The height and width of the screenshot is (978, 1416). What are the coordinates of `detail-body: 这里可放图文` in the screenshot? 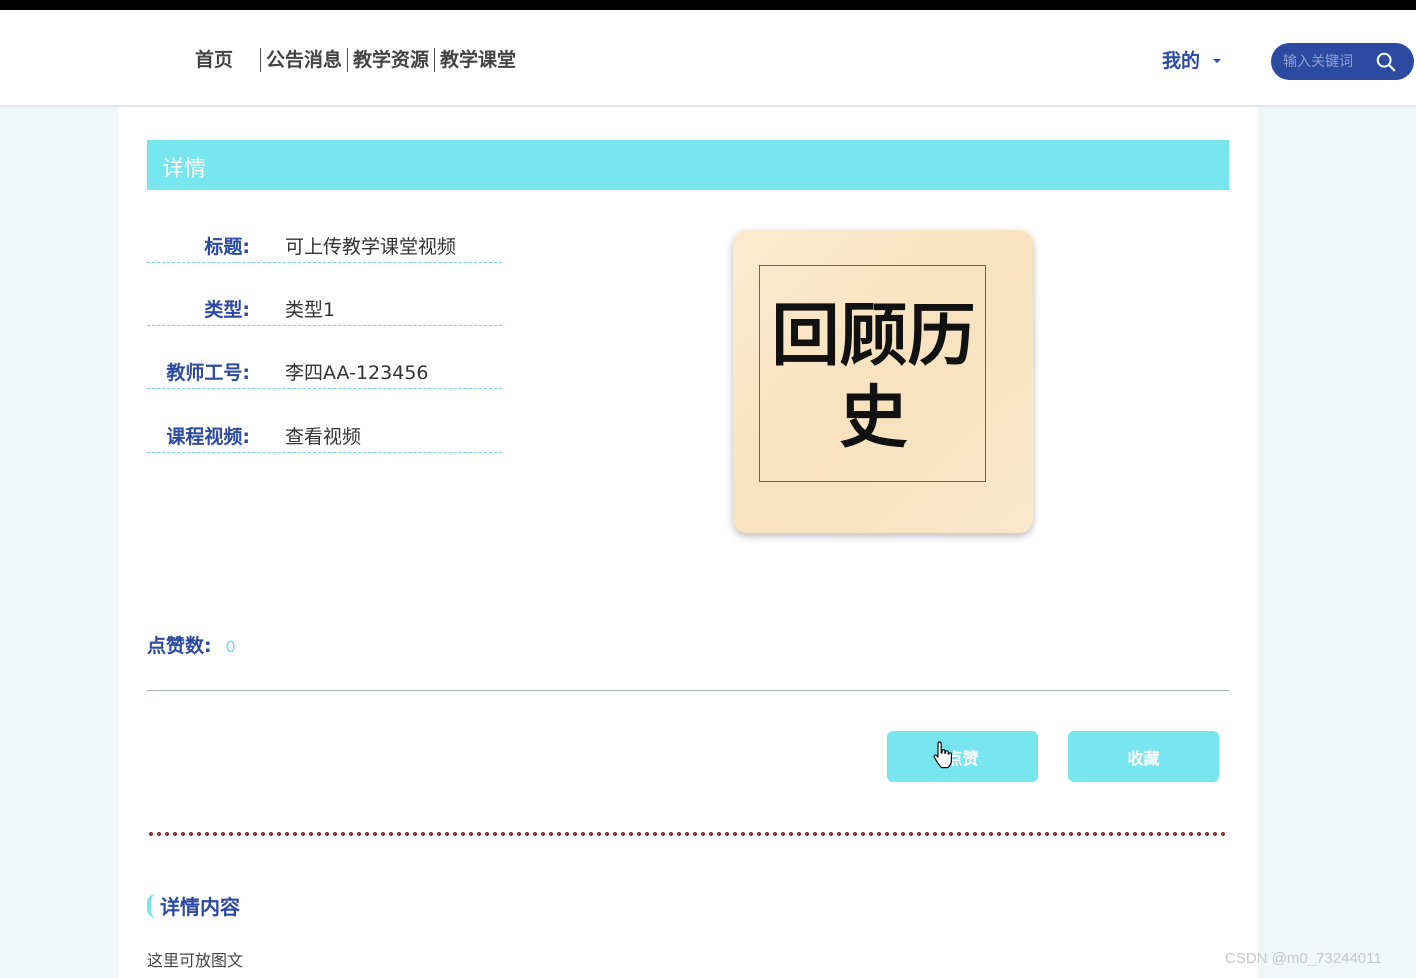 It's located at (195, 960).